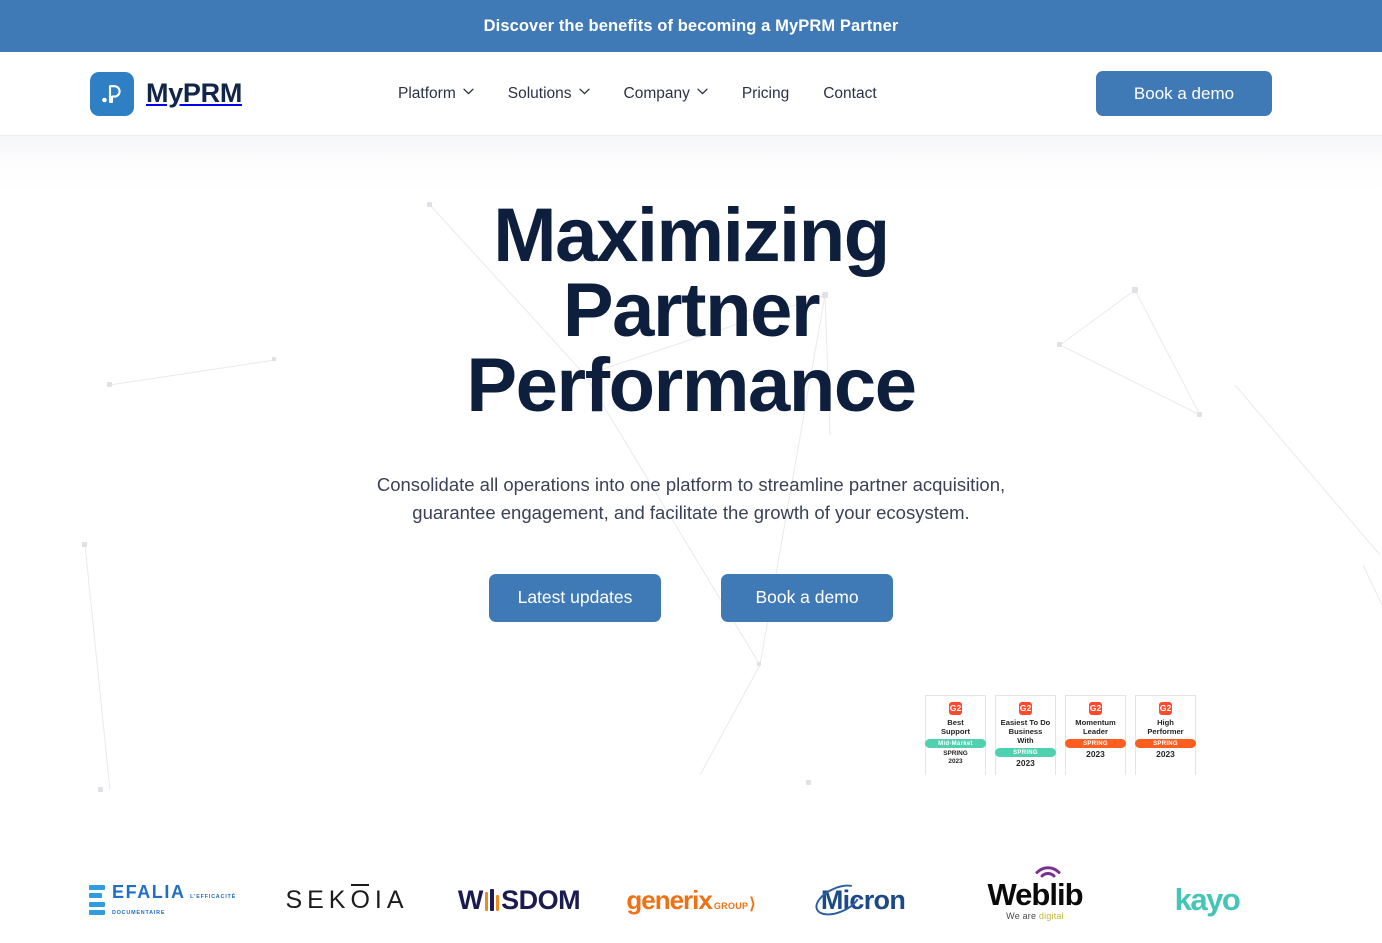 Image resolution: width=1382 pixels, height=943 pixels. I want to click on nav-item-pricing: Pricing, so click(765, 94).